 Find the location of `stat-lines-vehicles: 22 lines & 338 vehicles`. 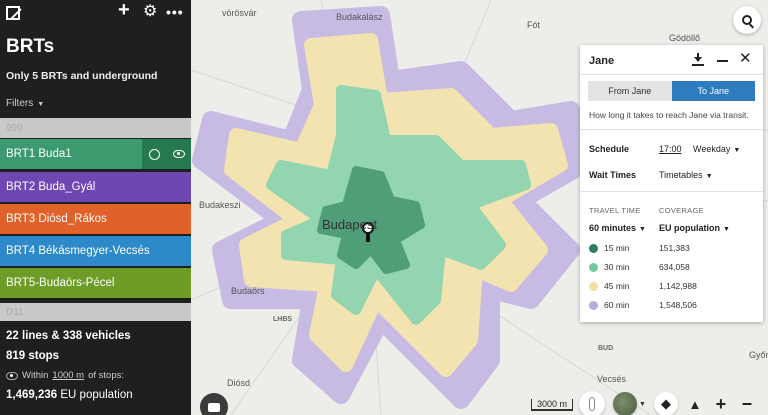

stat-lines-vehicles: 22 lines & 338 vehicles is located at coordinates (69, 336).